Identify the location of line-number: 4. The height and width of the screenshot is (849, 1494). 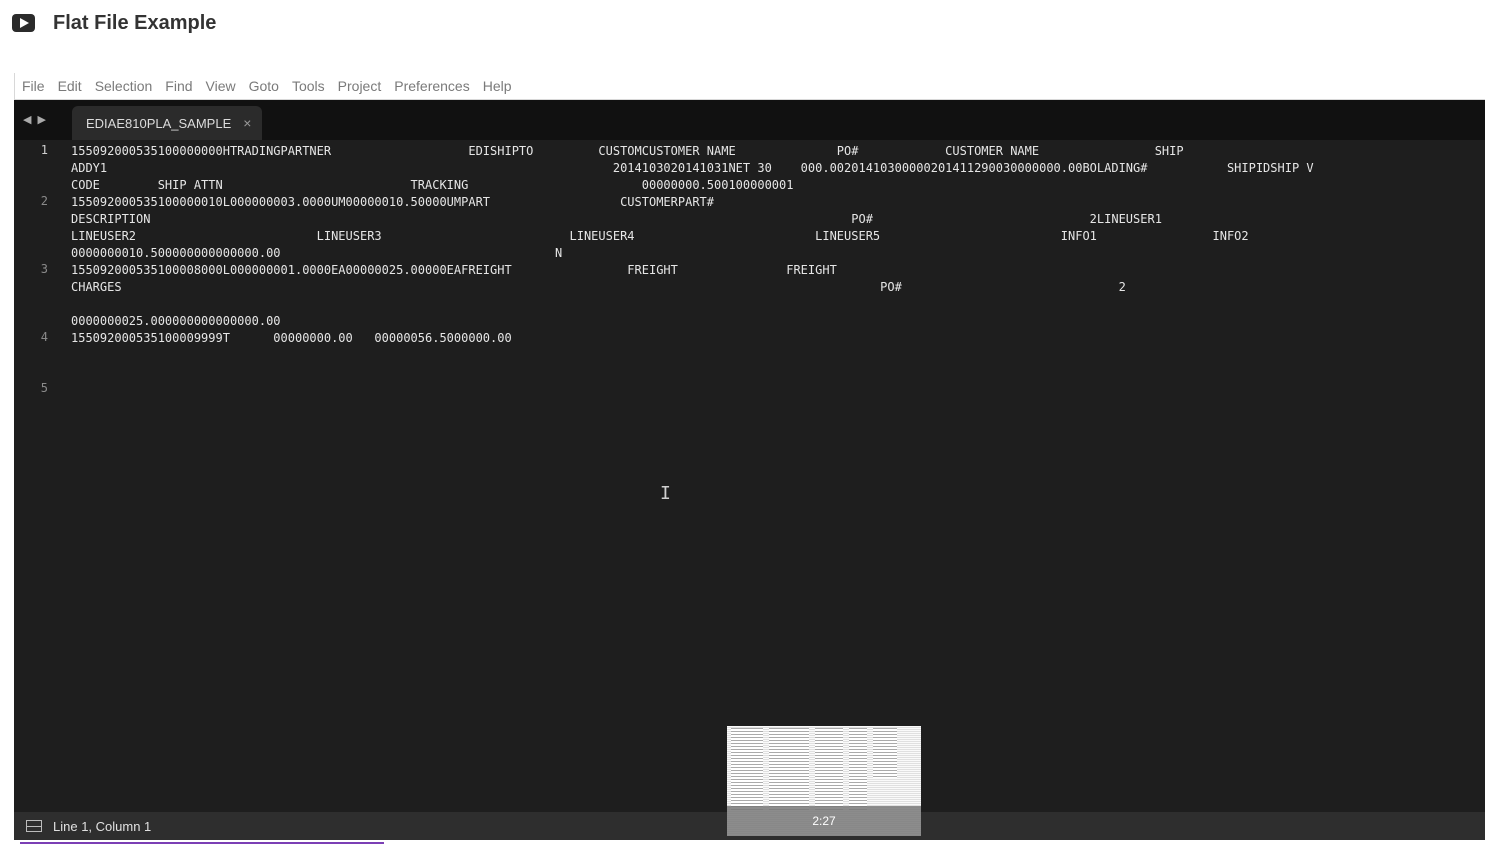
(44, 337).